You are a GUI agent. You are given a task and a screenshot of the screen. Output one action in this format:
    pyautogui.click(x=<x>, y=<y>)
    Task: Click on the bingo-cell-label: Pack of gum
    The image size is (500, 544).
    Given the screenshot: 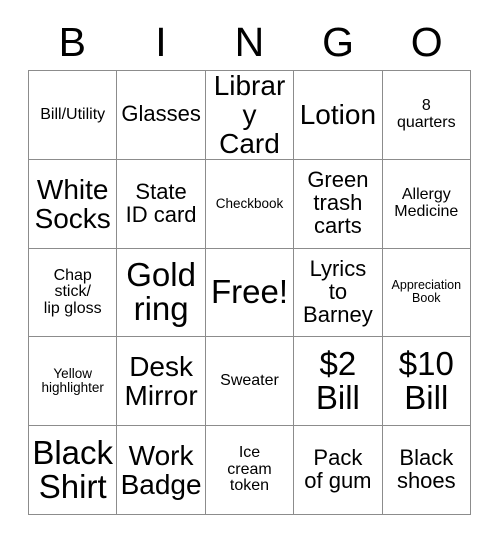 What is the action you would take?
    pyautogui.click(x=338, y=469)
    